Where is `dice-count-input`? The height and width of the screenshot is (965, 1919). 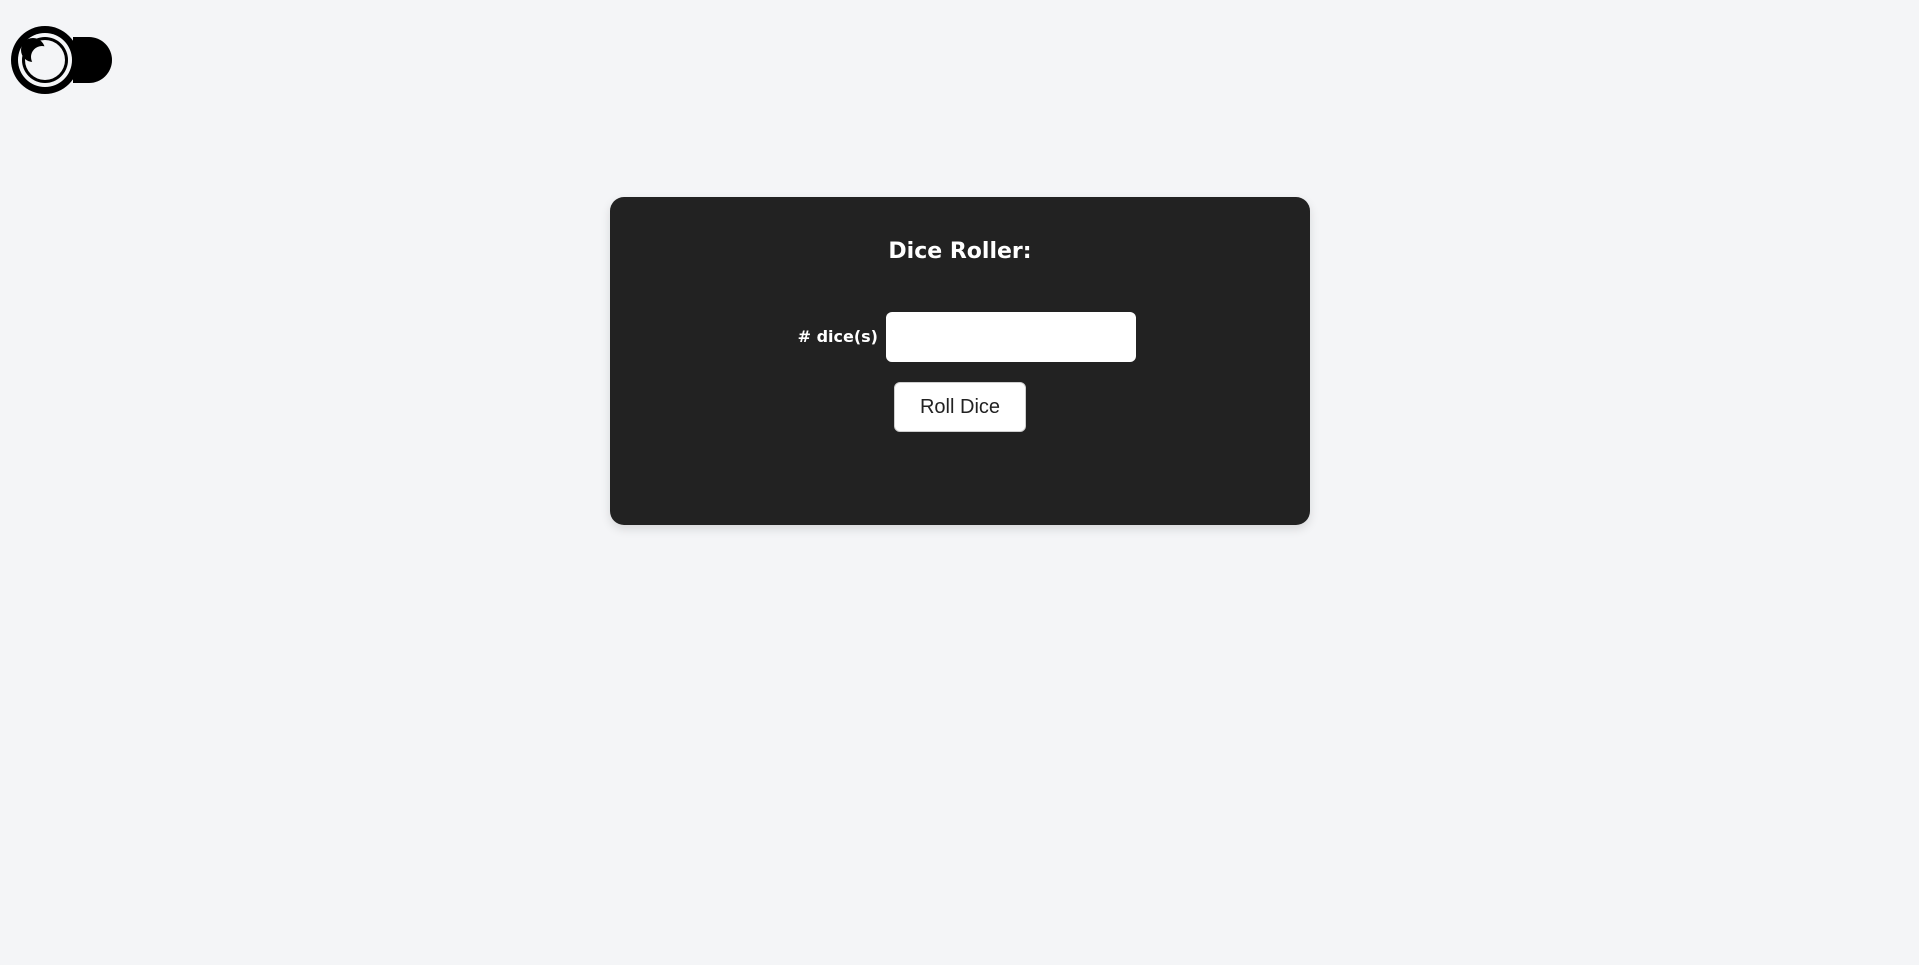 dice-count-input is located at coordinates (1011, 337).